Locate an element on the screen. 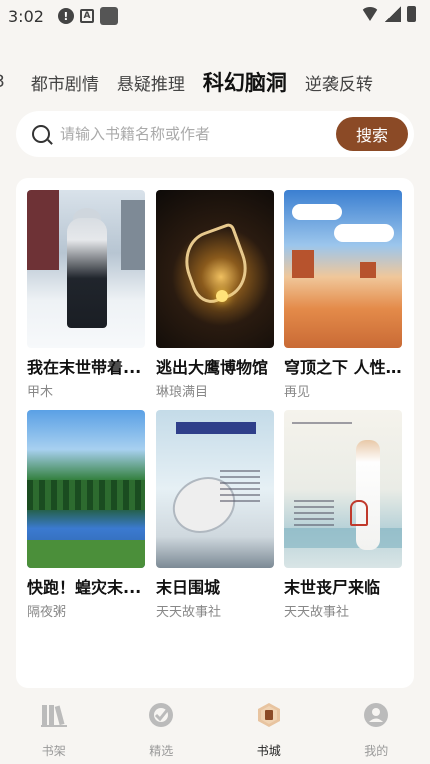 Image resolution: width=430 pixels, height=764 pixels. book-card: 末世丧尸来临 天天故事社 is located at coordinates (344, 515).